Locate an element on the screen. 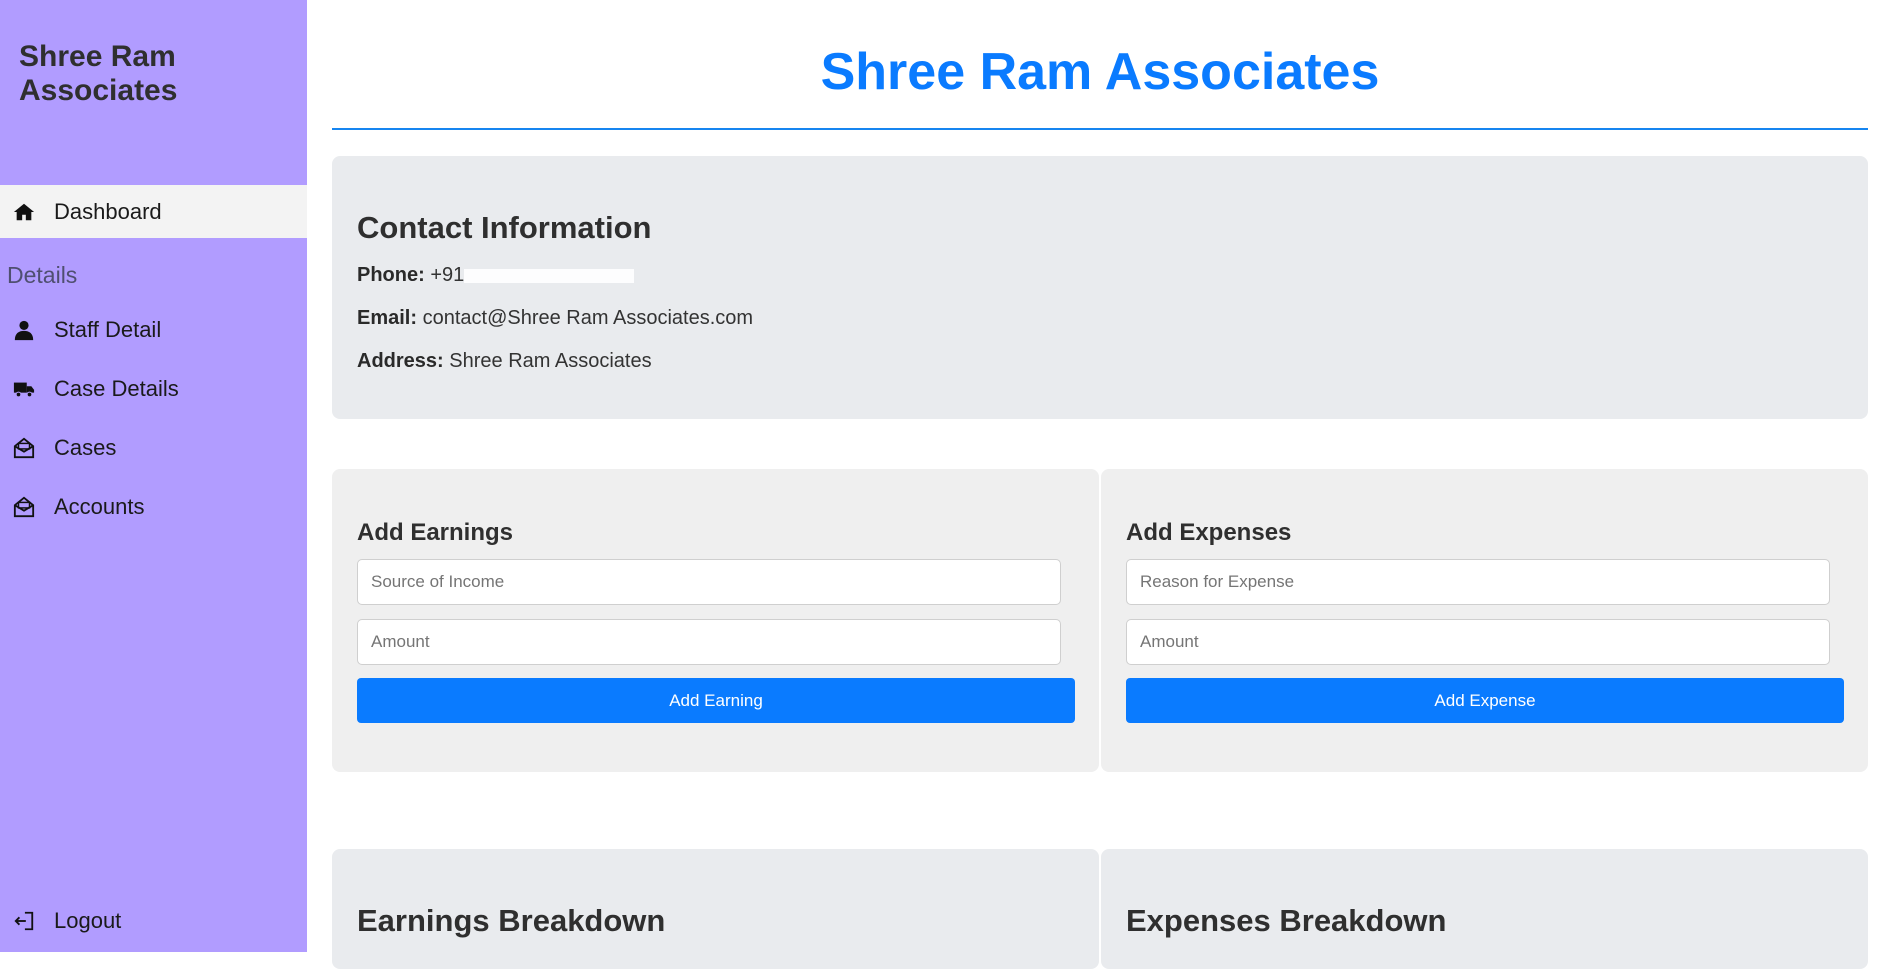 This screenshot has height=969, width=1892. add-earnings-card: Add Earnings Add Earning is located at coordinates (715, 620).